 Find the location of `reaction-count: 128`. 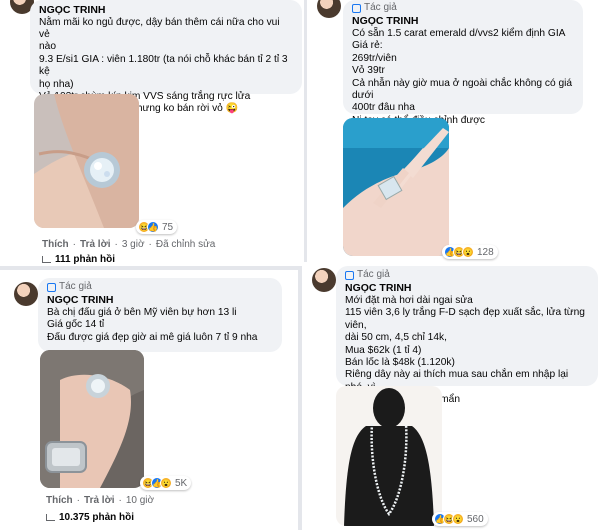

reaction-count: 128 is located at coordinates (485, 252).